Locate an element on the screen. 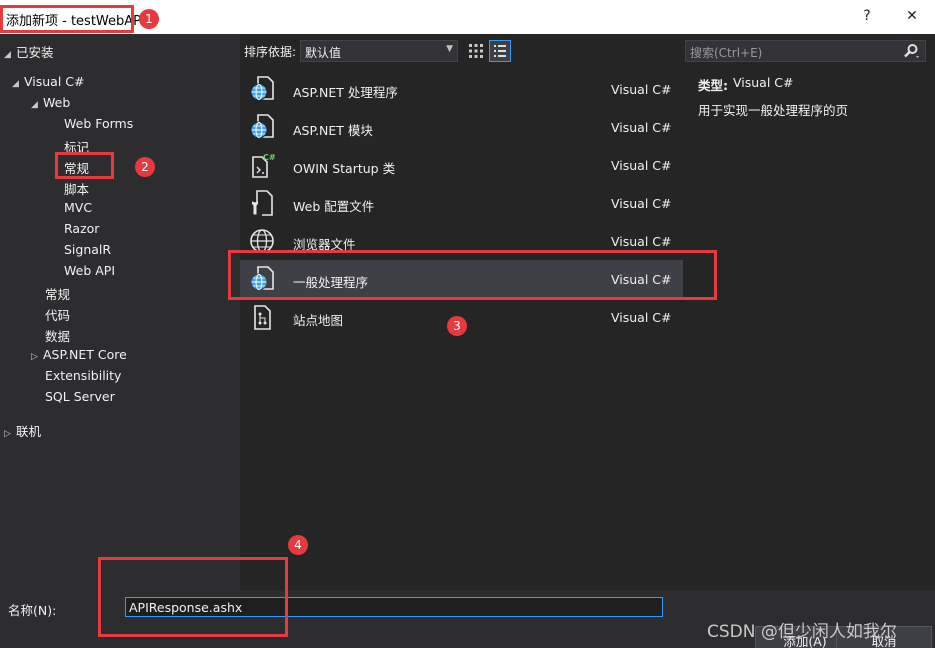 This screenshot has height=648, width=935. tree-node-razor: Razor is located at coordinates (81, 228).